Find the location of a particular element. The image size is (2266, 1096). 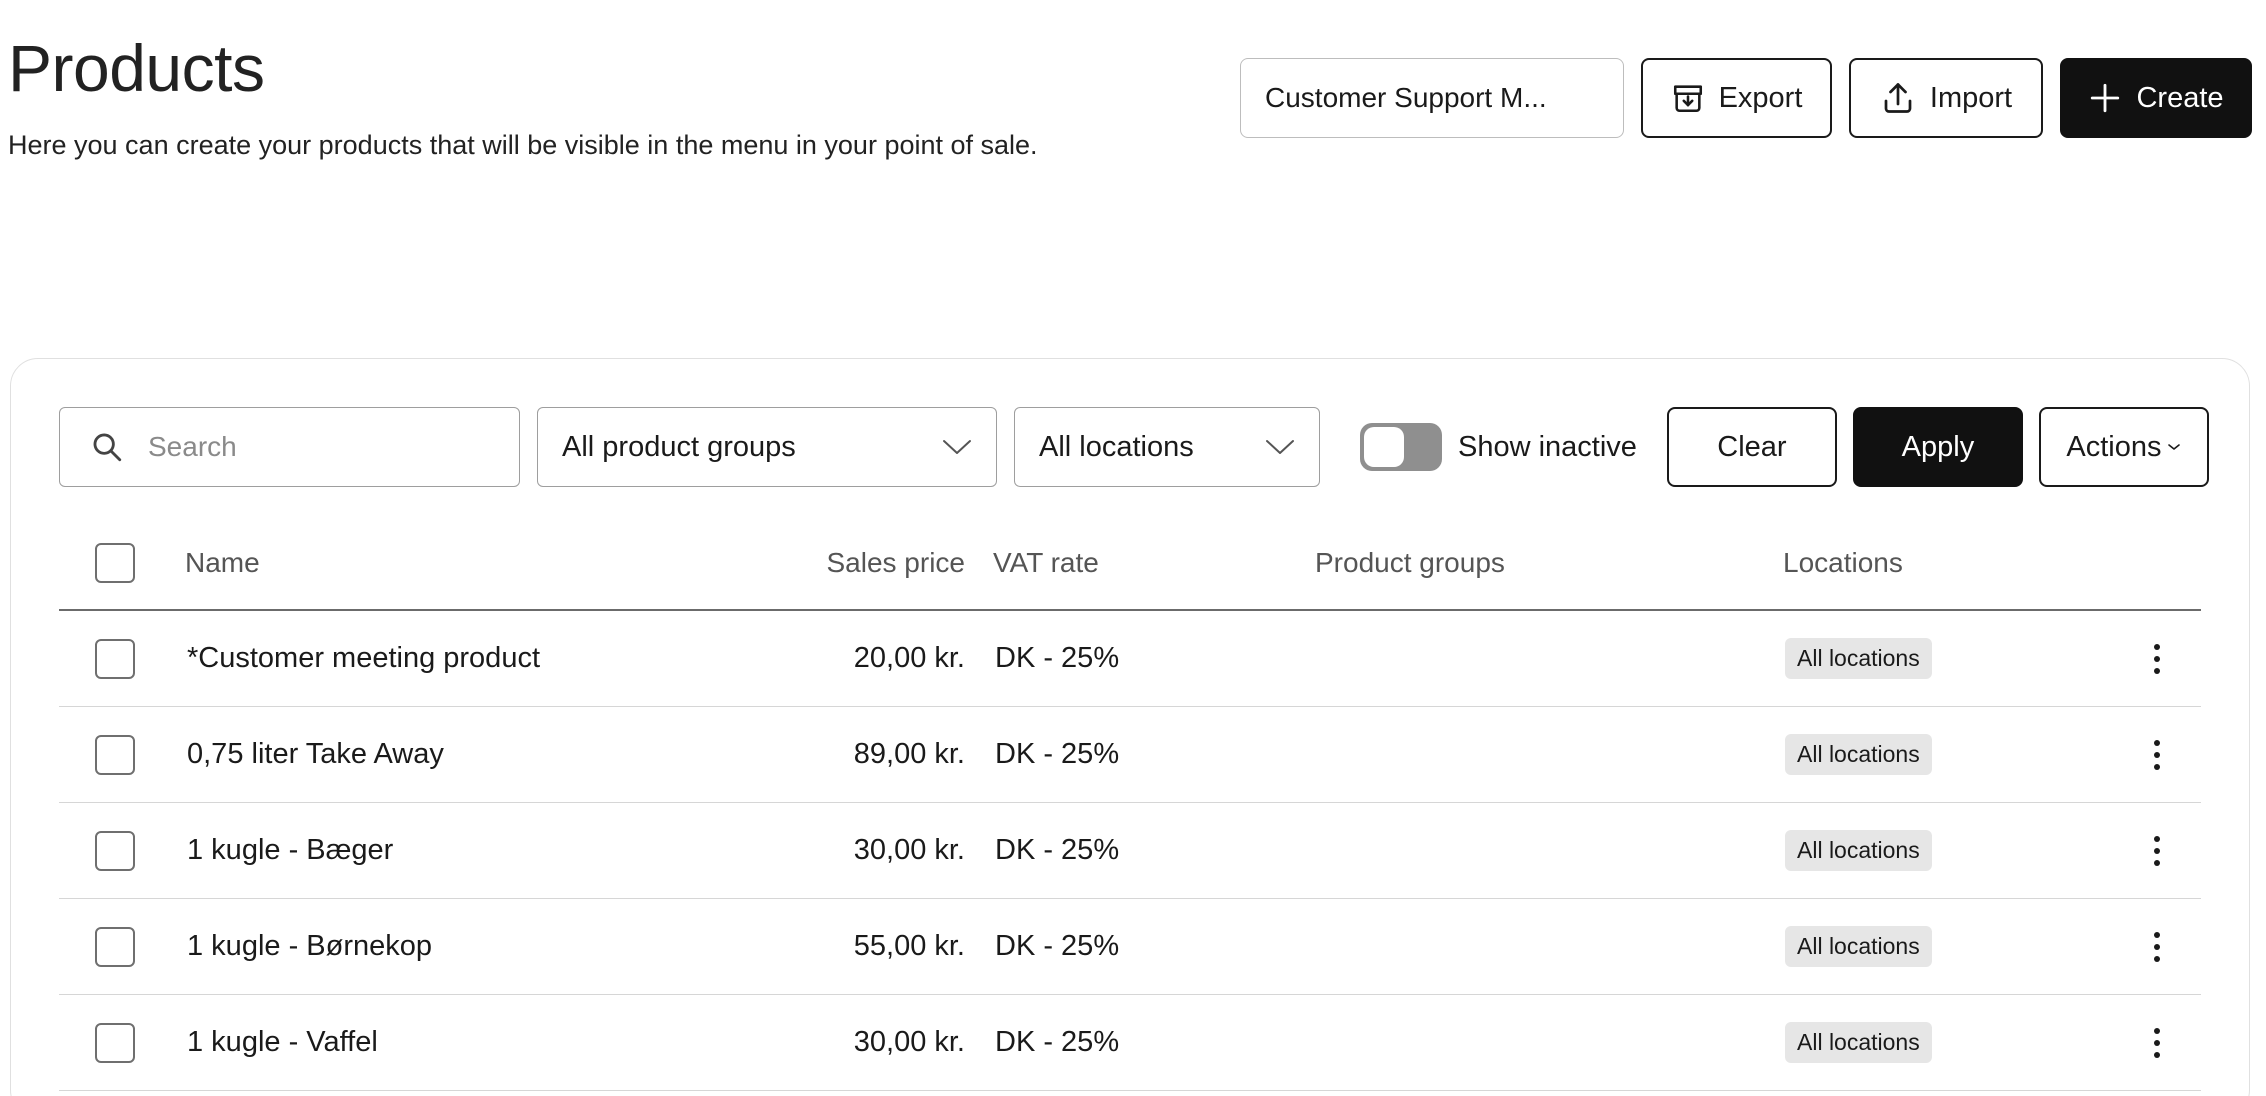

show-inactive-toggle is located at coordinates (1401, 447).